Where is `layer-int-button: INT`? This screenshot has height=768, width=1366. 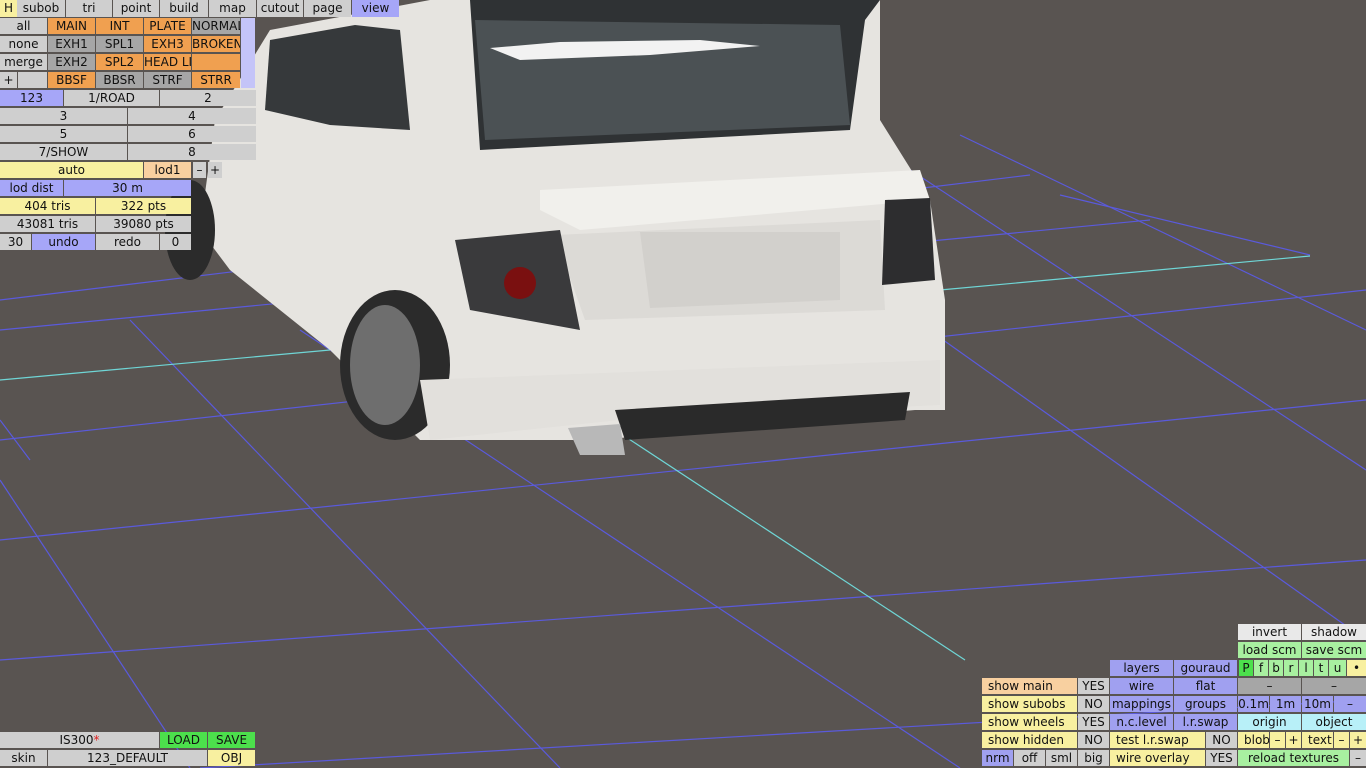
layer-int-button: INT is located at coordinates (119, 26).